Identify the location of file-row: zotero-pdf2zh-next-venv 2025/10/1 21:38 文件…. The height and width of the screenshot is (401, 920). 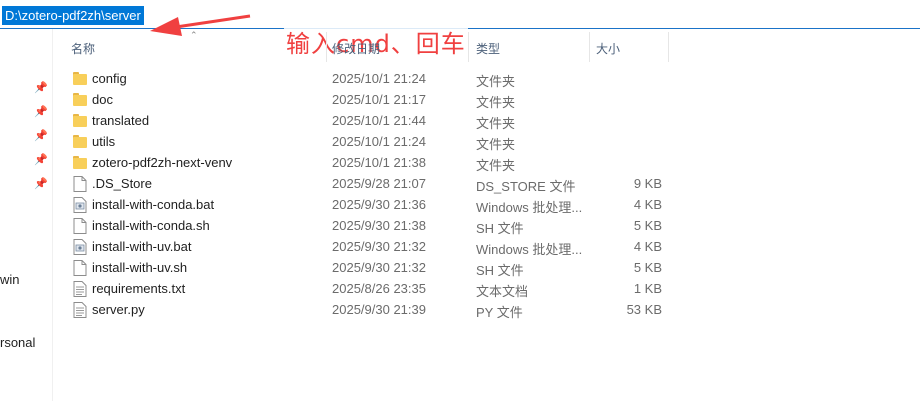
(369, 162).